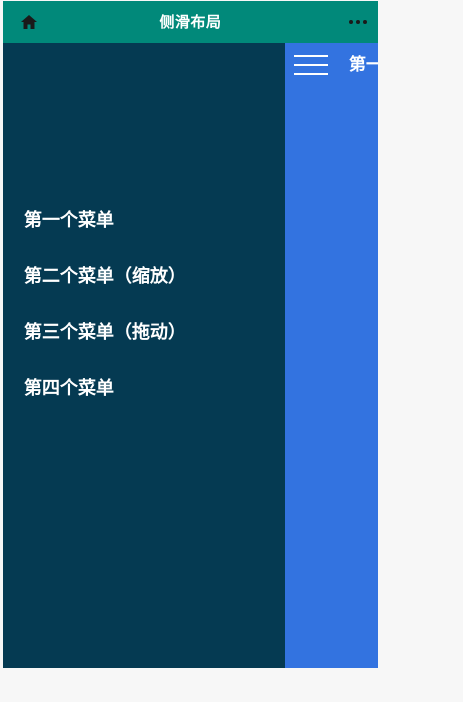 The width and height of the screenshot is (463, 702). What do you see at coordinates (105, 333) in the screenshot?
I see `menu-item-third-drag: 第三个菜单（拖动）` at bounding box center [105, 333].